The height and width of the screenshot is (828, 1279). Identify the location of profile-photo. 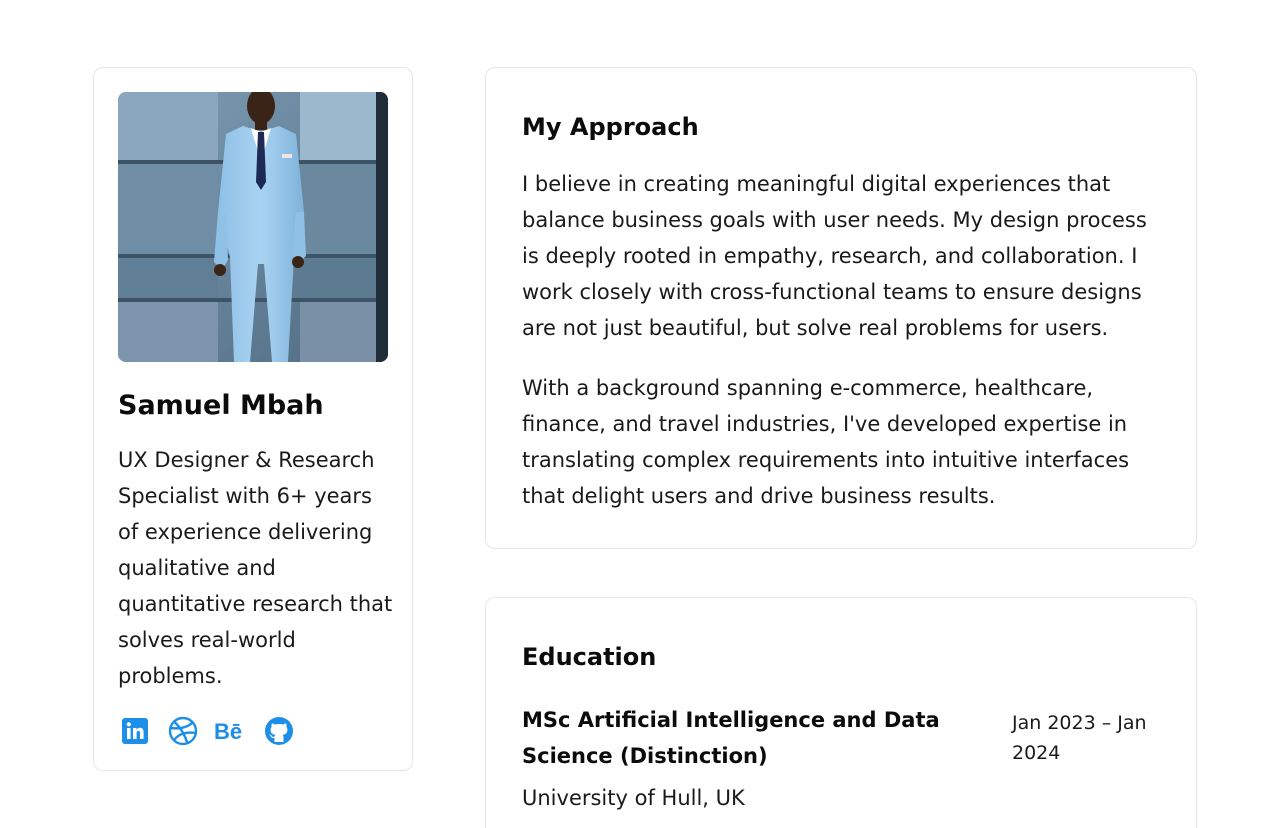
(253, 227).